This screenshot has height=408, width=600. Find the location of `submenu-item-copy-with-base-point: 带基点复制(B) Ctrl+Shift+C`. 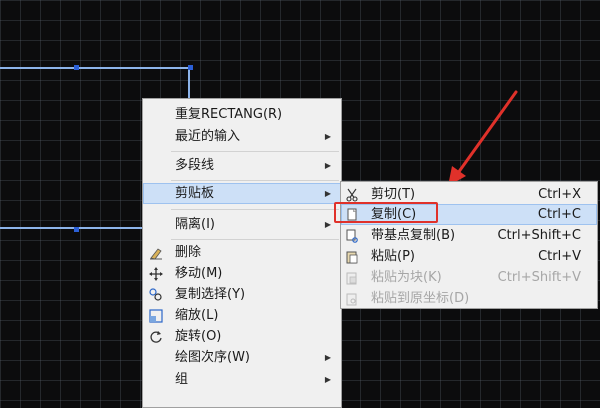

submenu-item-copy-with-base-point: 带基点复制(B) Ctrl+Shift+C is located at coordinates (469, 235).